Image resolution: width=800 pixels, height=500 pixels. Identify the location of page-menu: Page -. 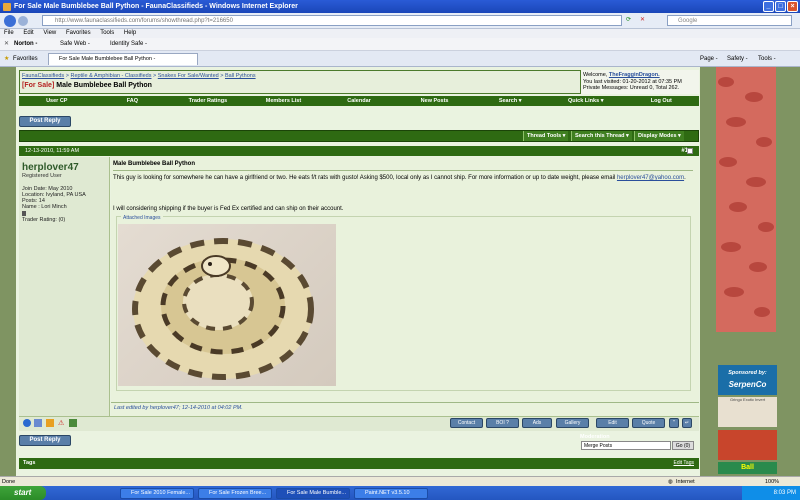
(709, 59).